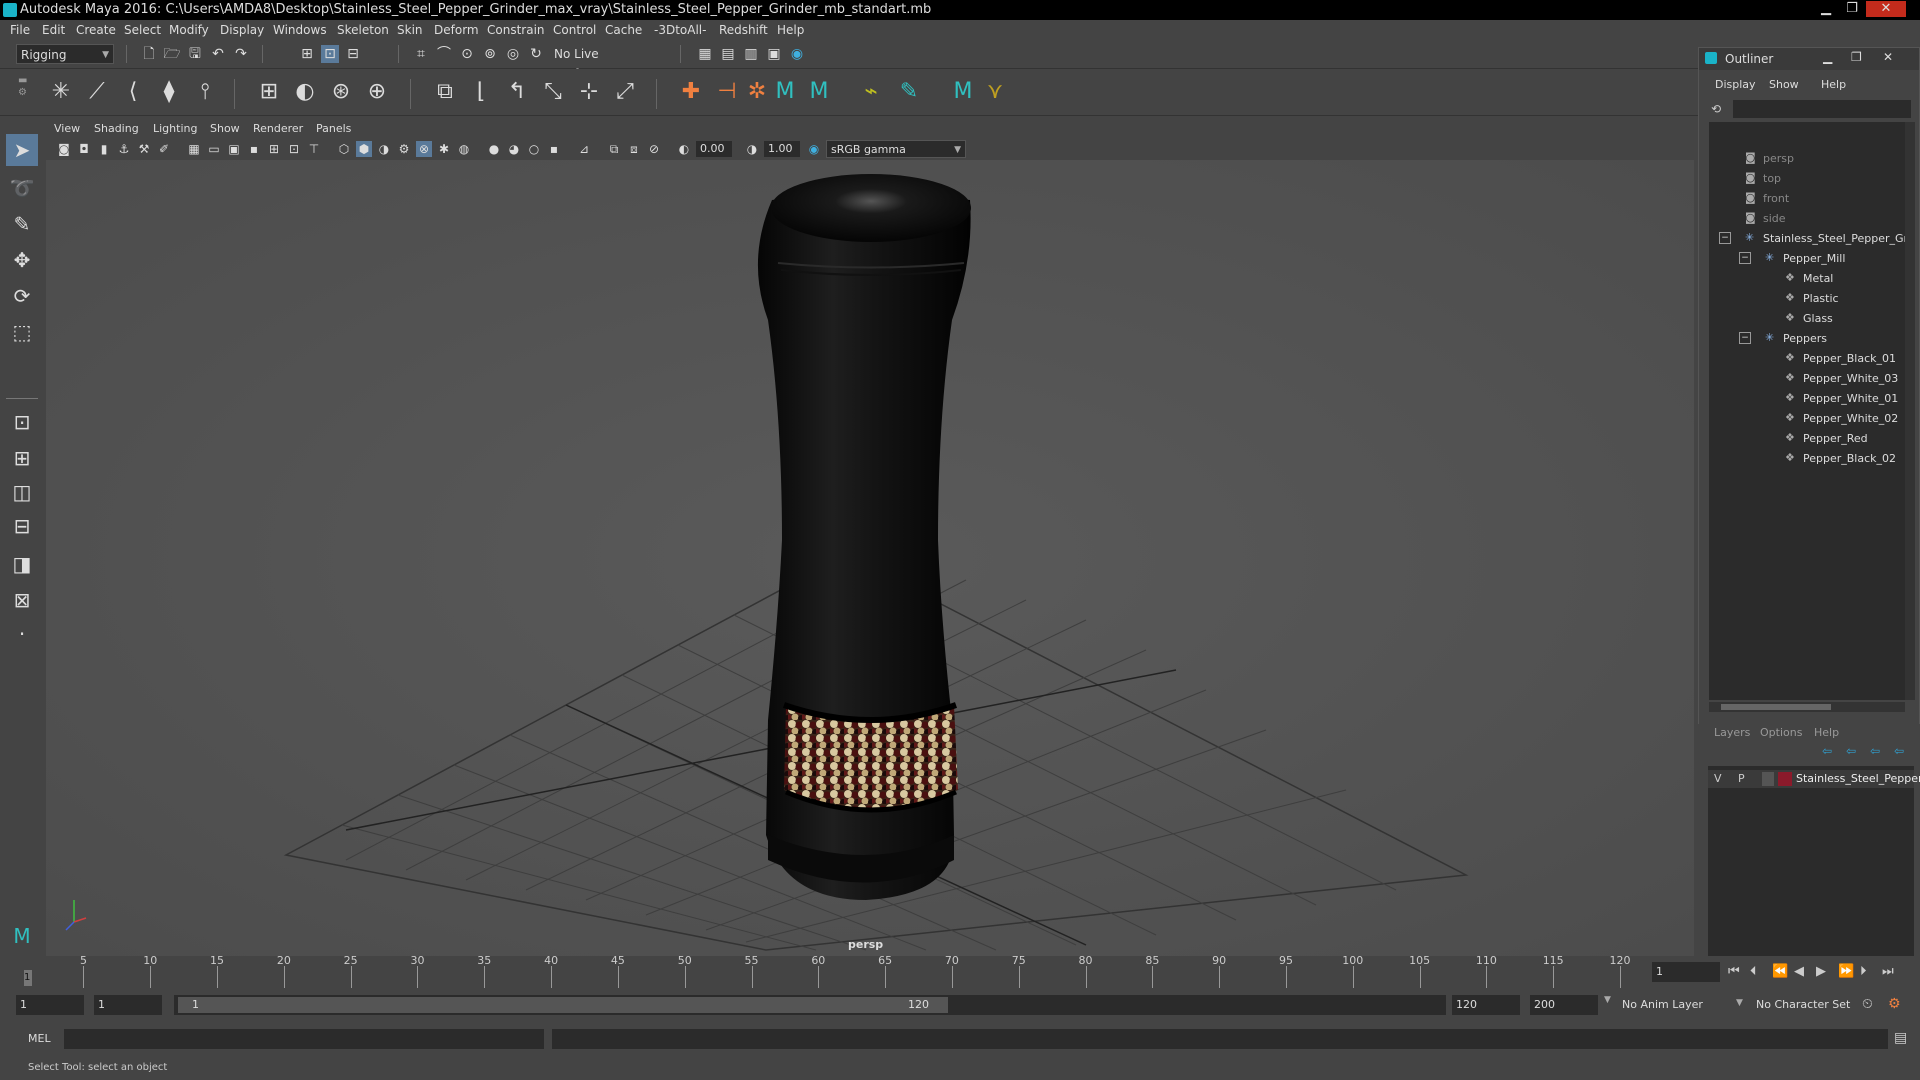  What do you see at coordinates (589, 92) in the screenshot?
I see `aim-constraint-icon: ⊹` at bounding box center [589, 92].